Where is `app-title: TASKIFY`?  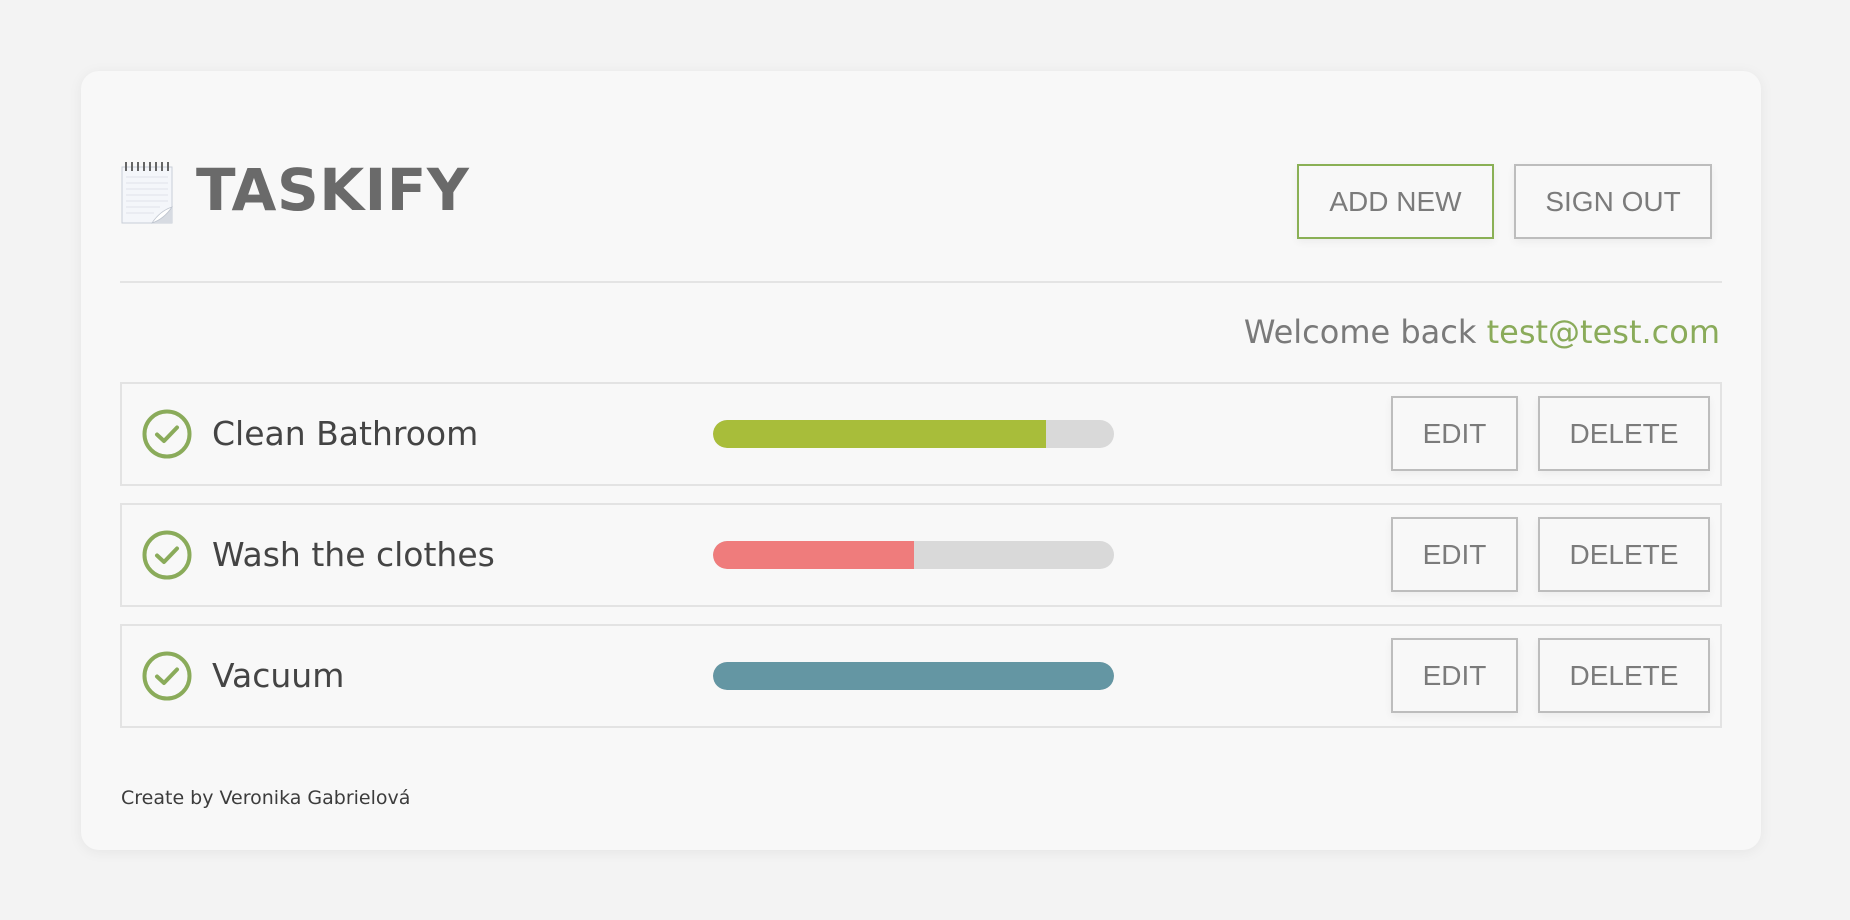 app-title: TASKIFY is located at coordinates (333, 190).